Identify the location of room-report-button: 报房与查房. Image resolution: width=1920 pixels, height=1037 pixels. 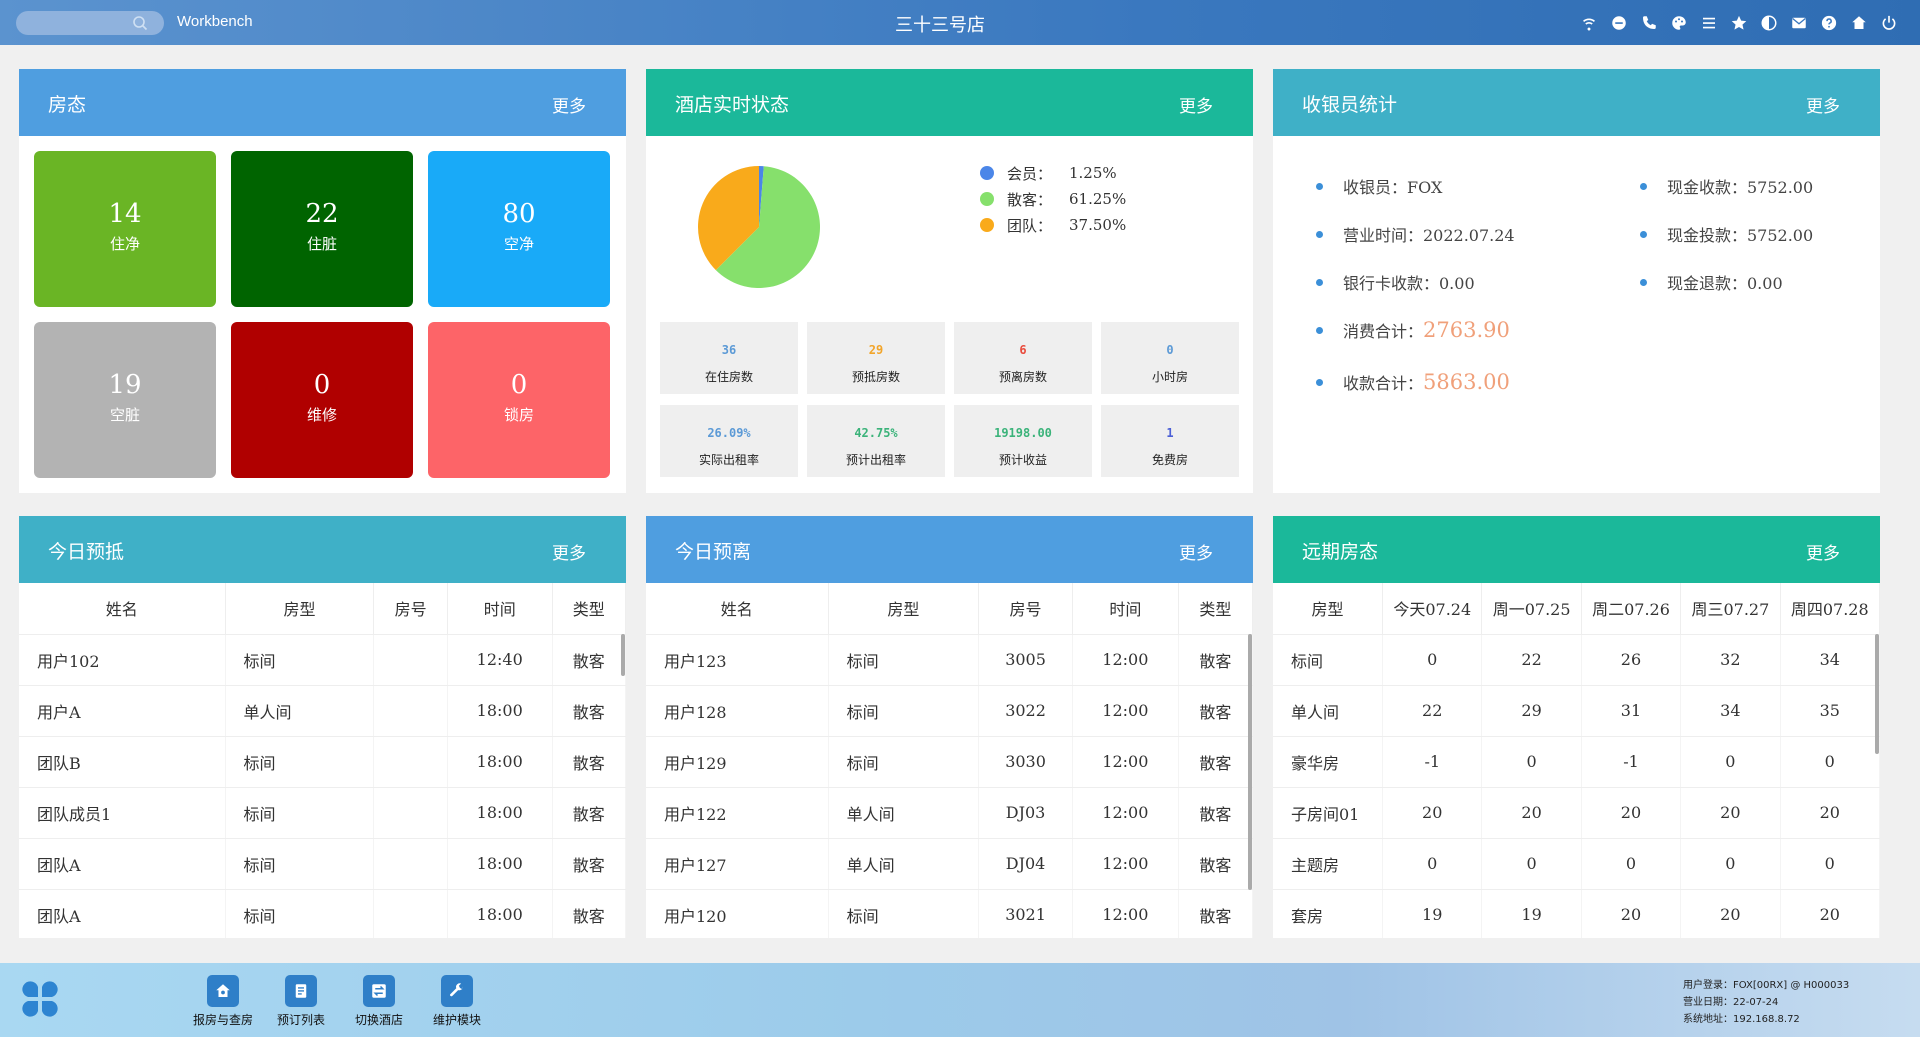
(223, 1001).